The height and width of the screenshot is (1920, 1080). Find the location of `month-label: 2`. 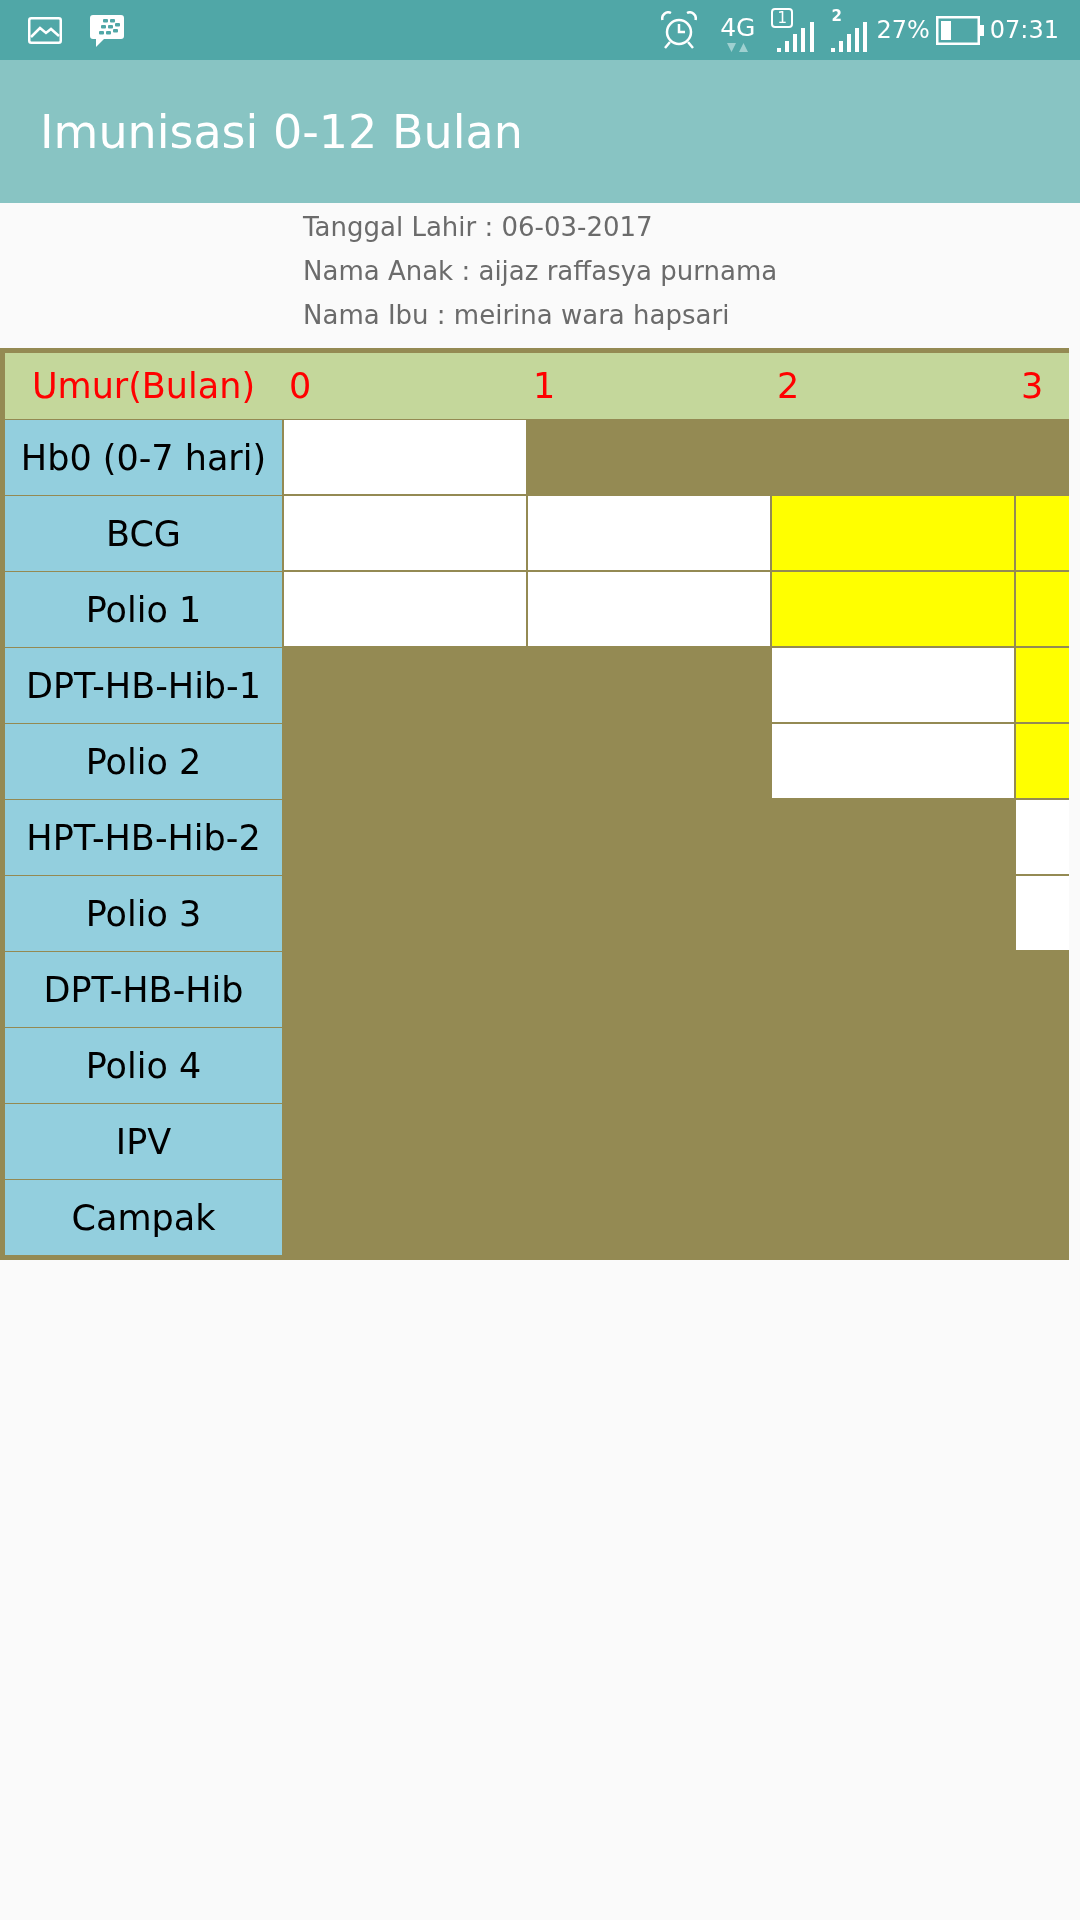

month-label: 2 is located at coordinates (788, 386).